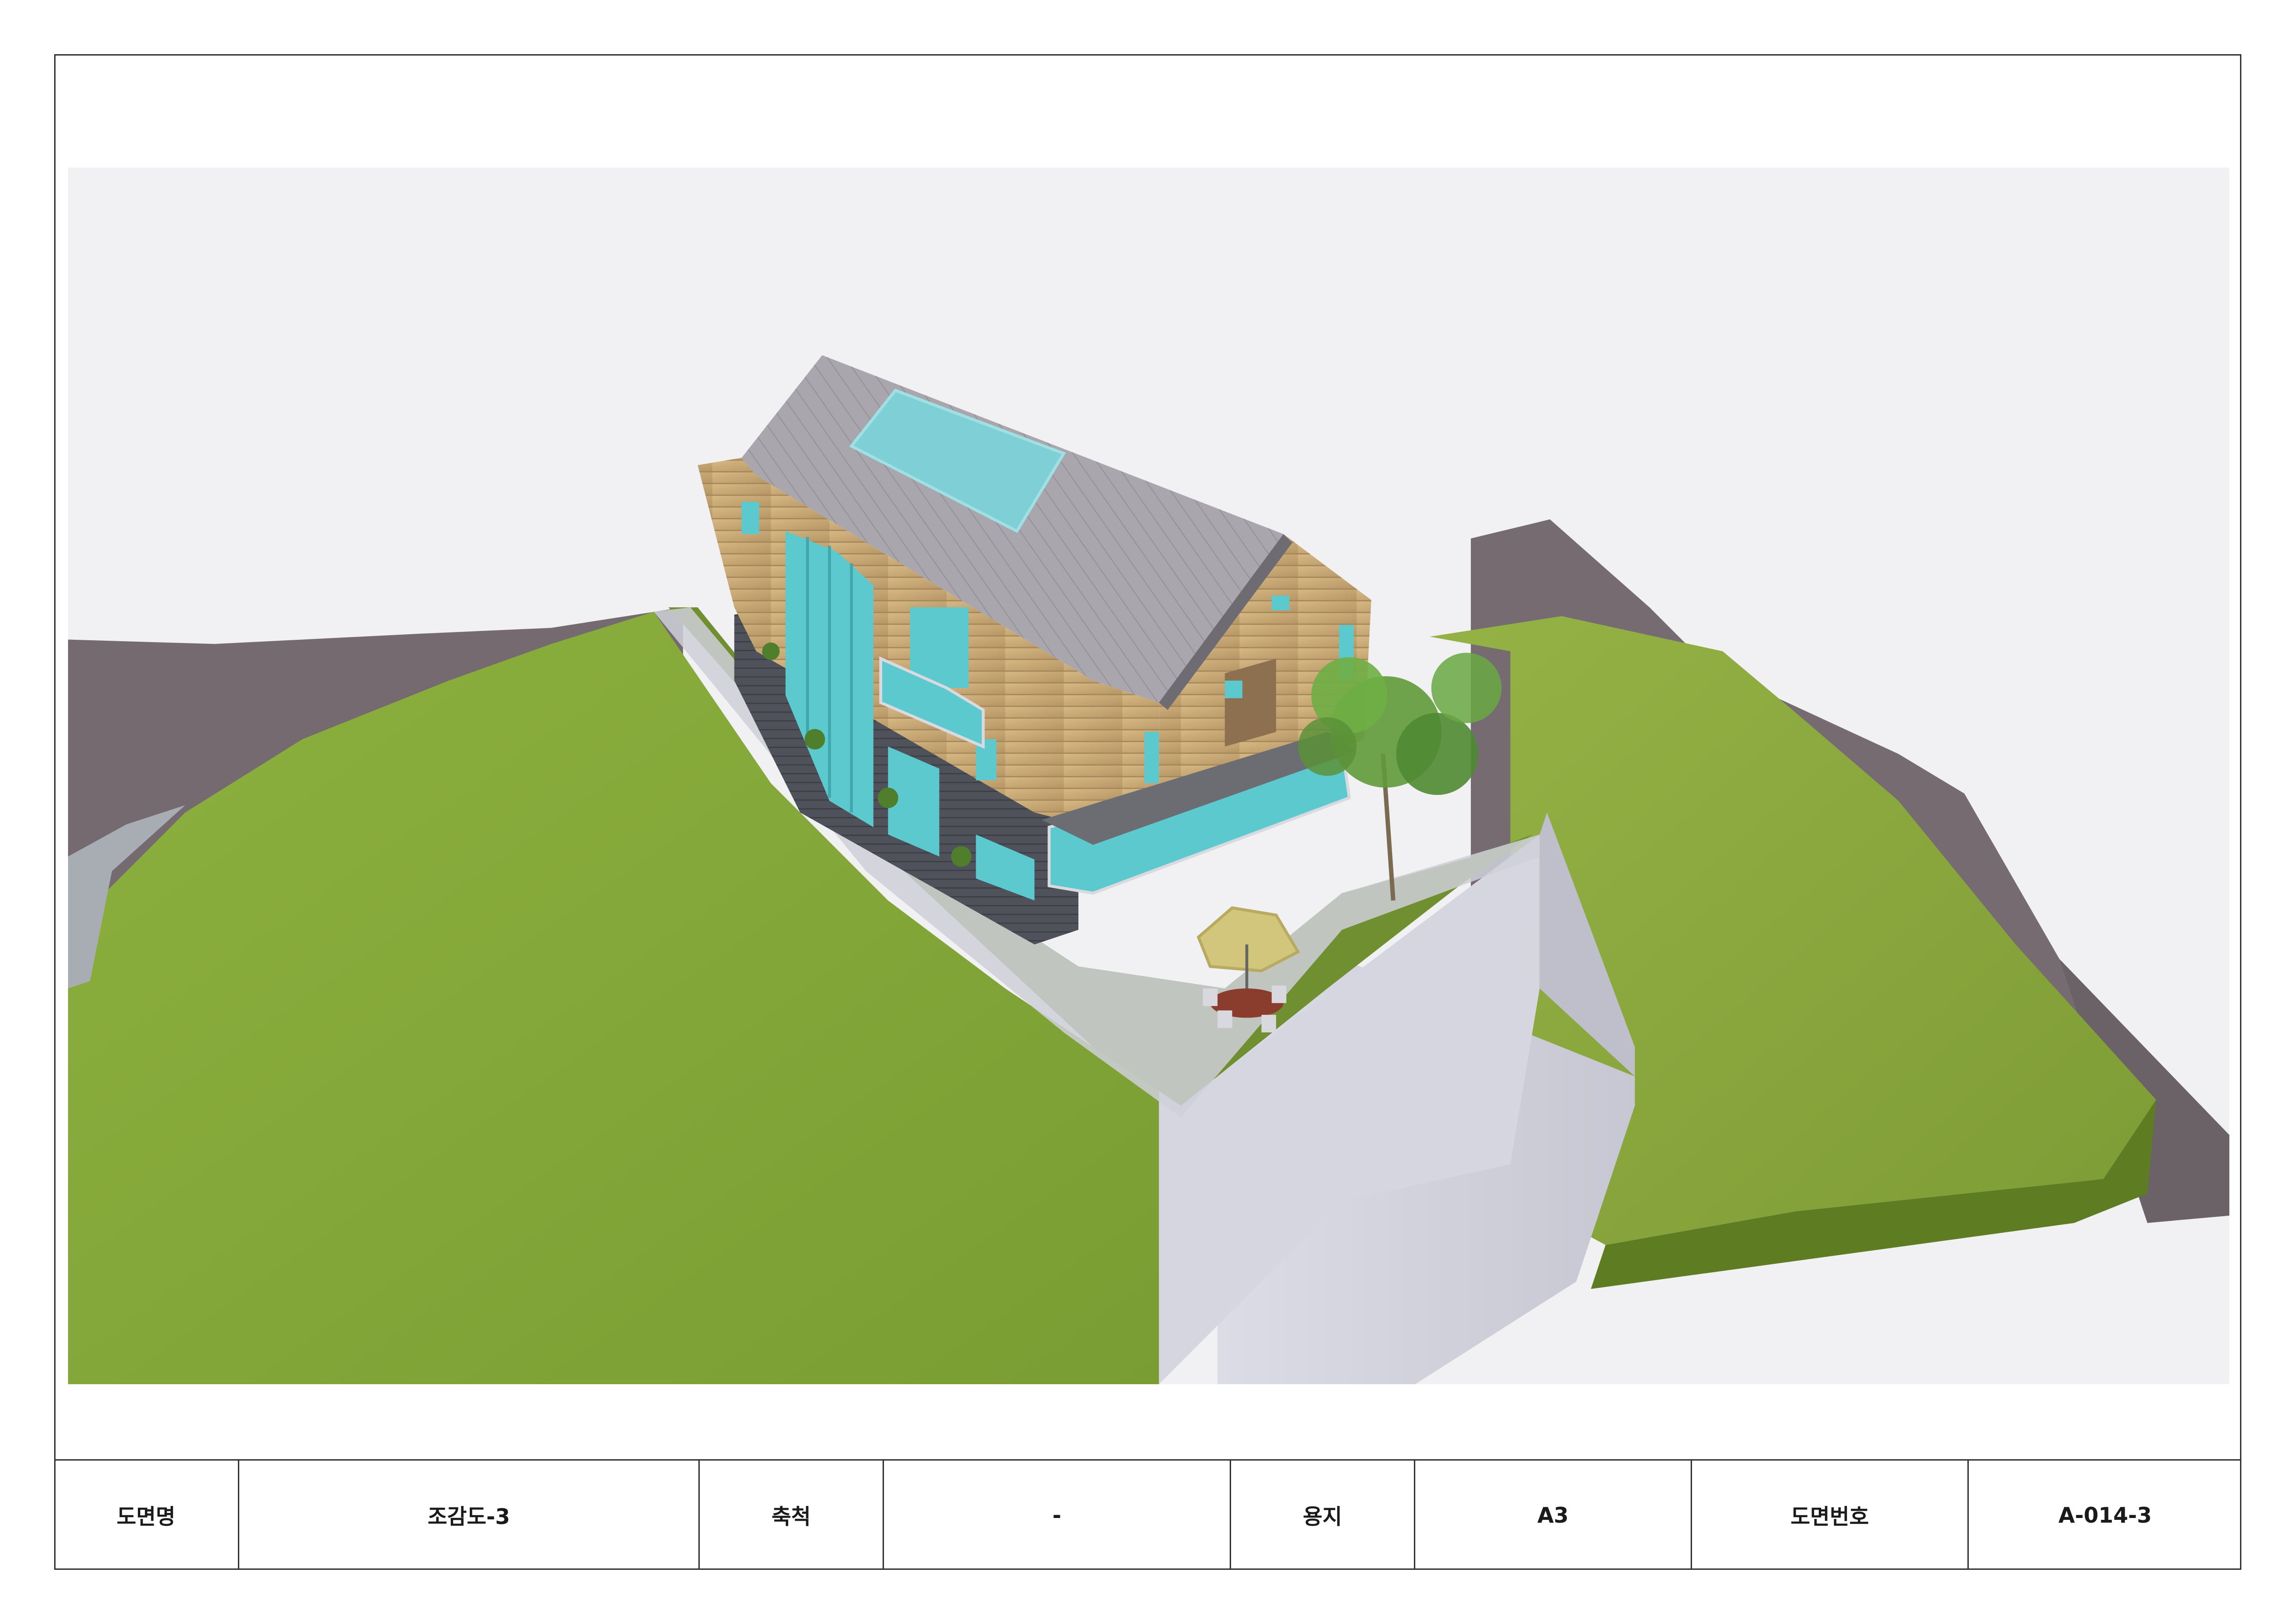  Describe the element at coordinates (146, 1515) in the screenshot. I see `drawing-name-label: 도면명` at that location.